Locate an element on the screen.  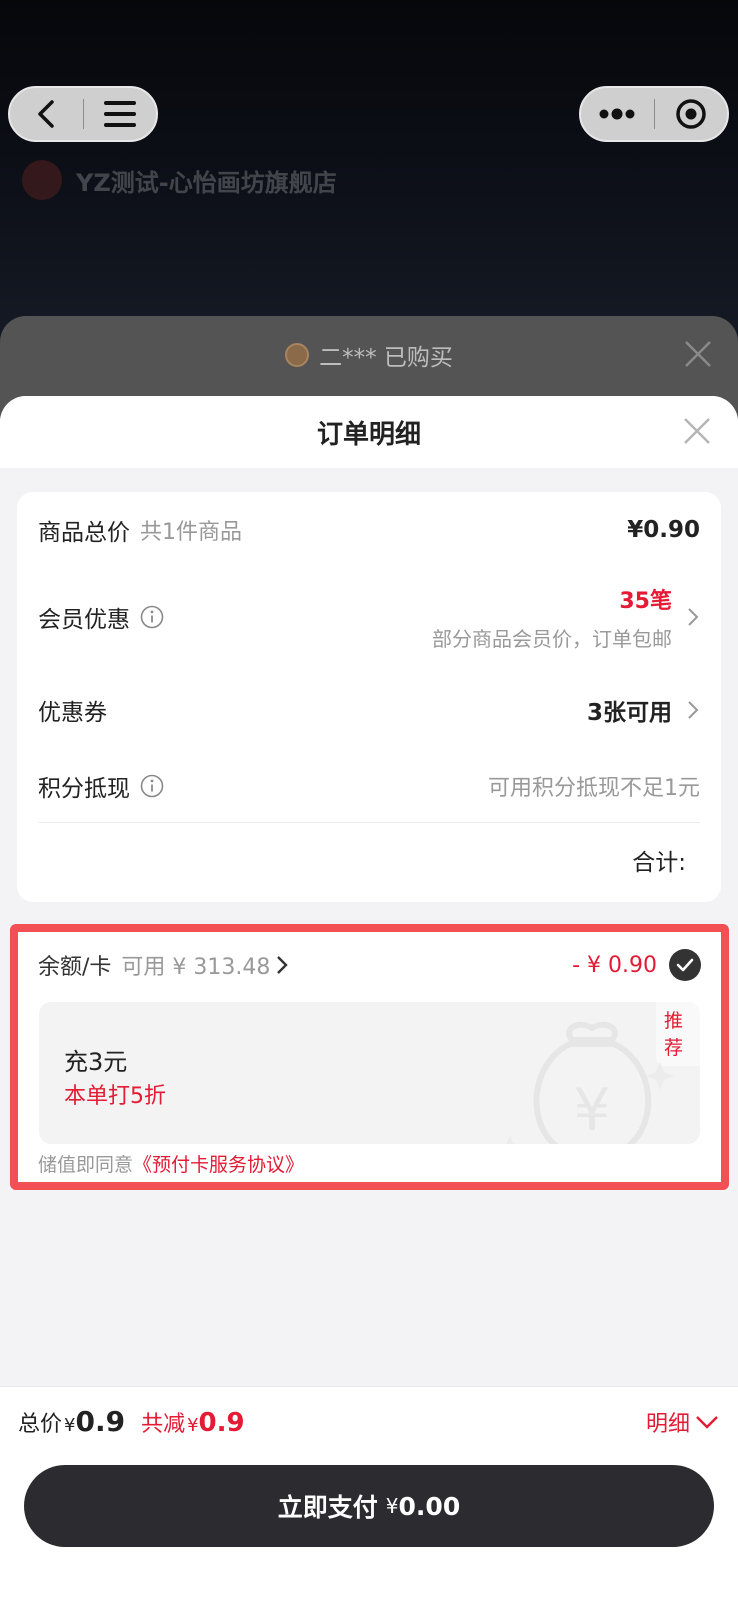
bottom-pay-bar: 总价 ¥ 0.9 共减 ¥ 0.9 明细 立即支付 ¥ 0.00 is located at coordinates (369, 1494).